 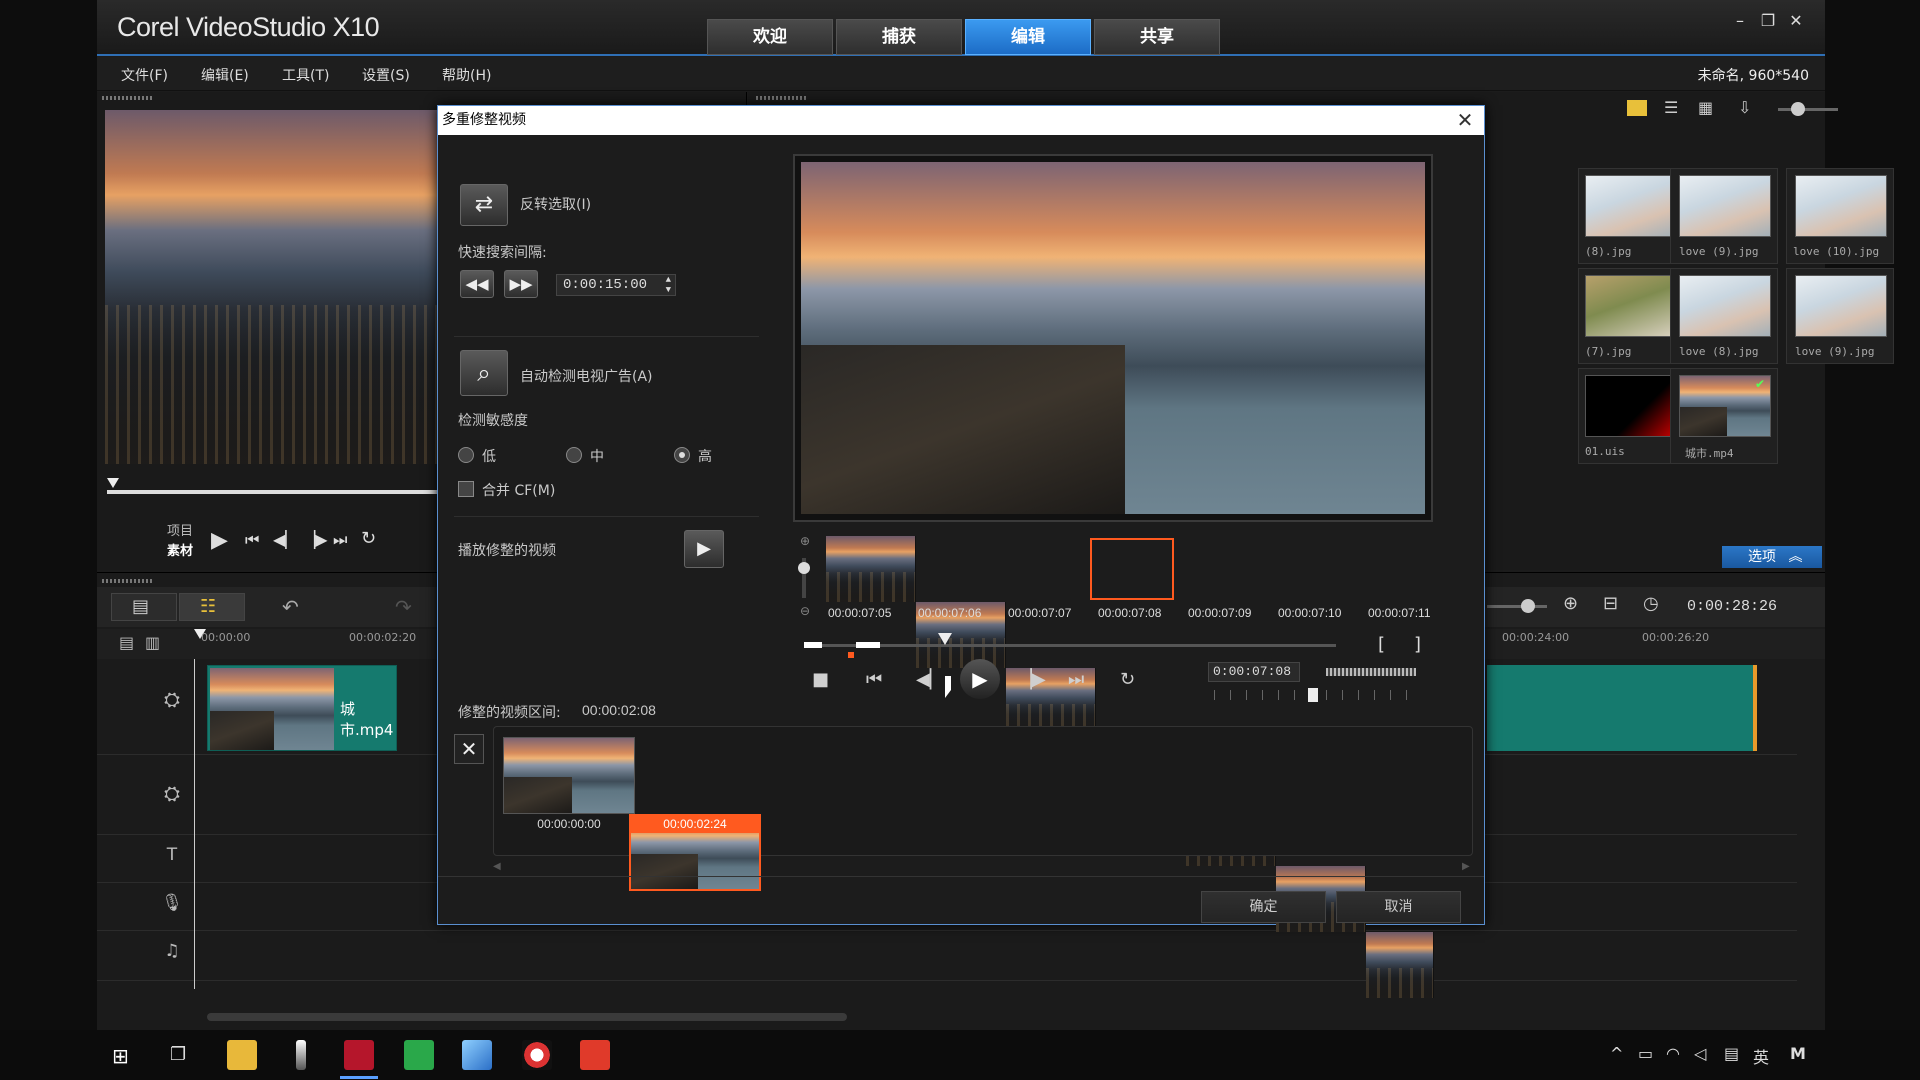 I want to click on player-scrubber, so click(x=272, y=492).